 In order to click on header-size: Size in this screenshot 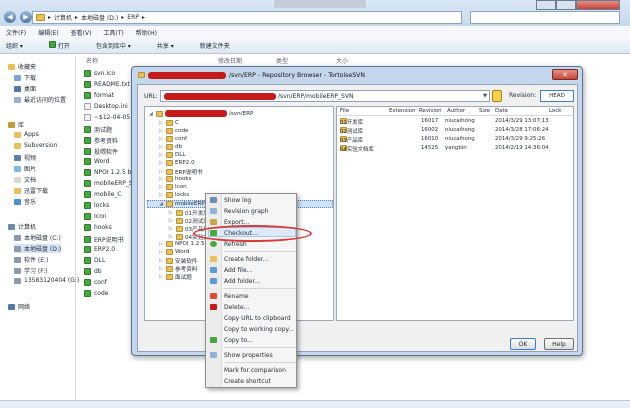, I will do `click(484, 111)`.